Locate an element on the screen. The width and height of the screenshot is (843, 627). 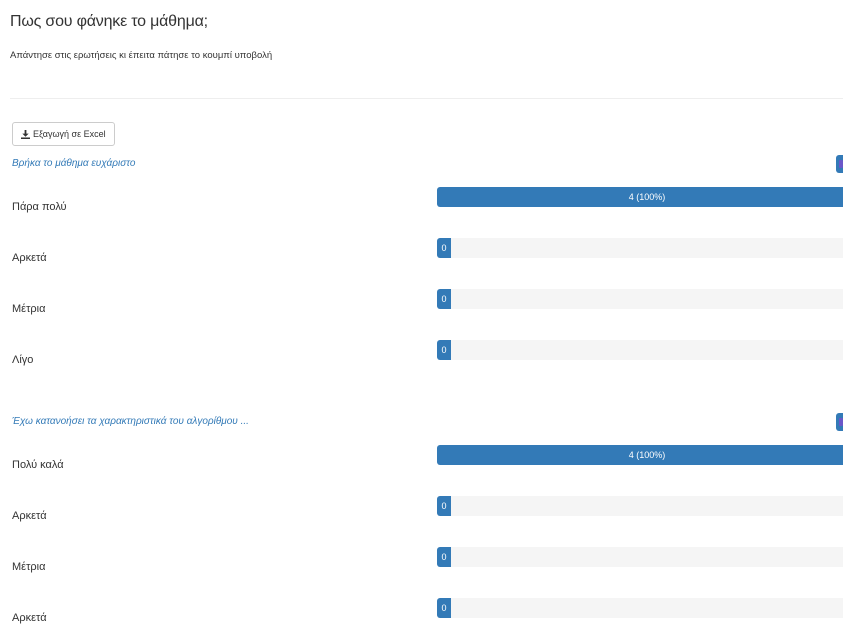
divider is located at coordinates (426, 98).